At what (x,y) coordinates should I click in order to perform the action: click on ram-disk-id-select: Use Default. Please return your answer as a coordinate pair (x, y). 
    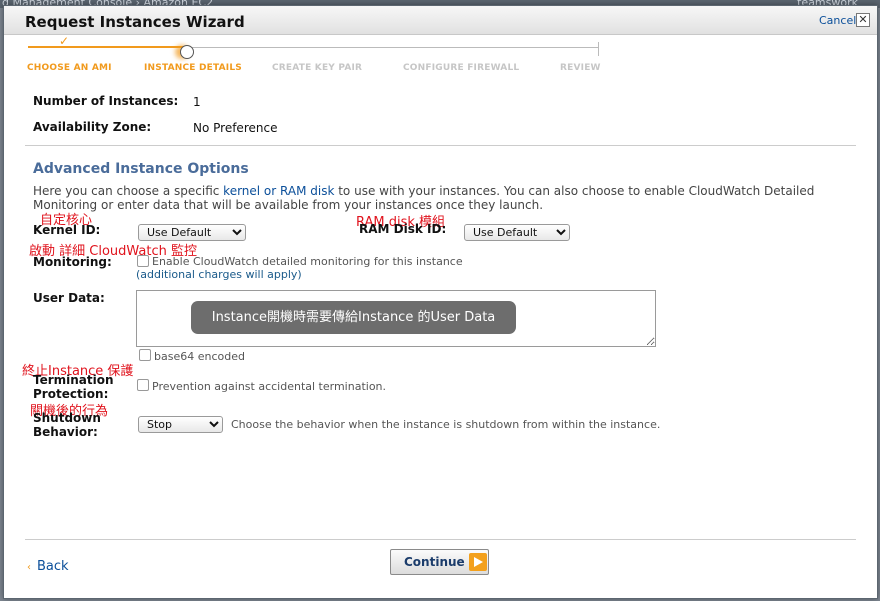
    Looking at the image, I should click on (517, 232).